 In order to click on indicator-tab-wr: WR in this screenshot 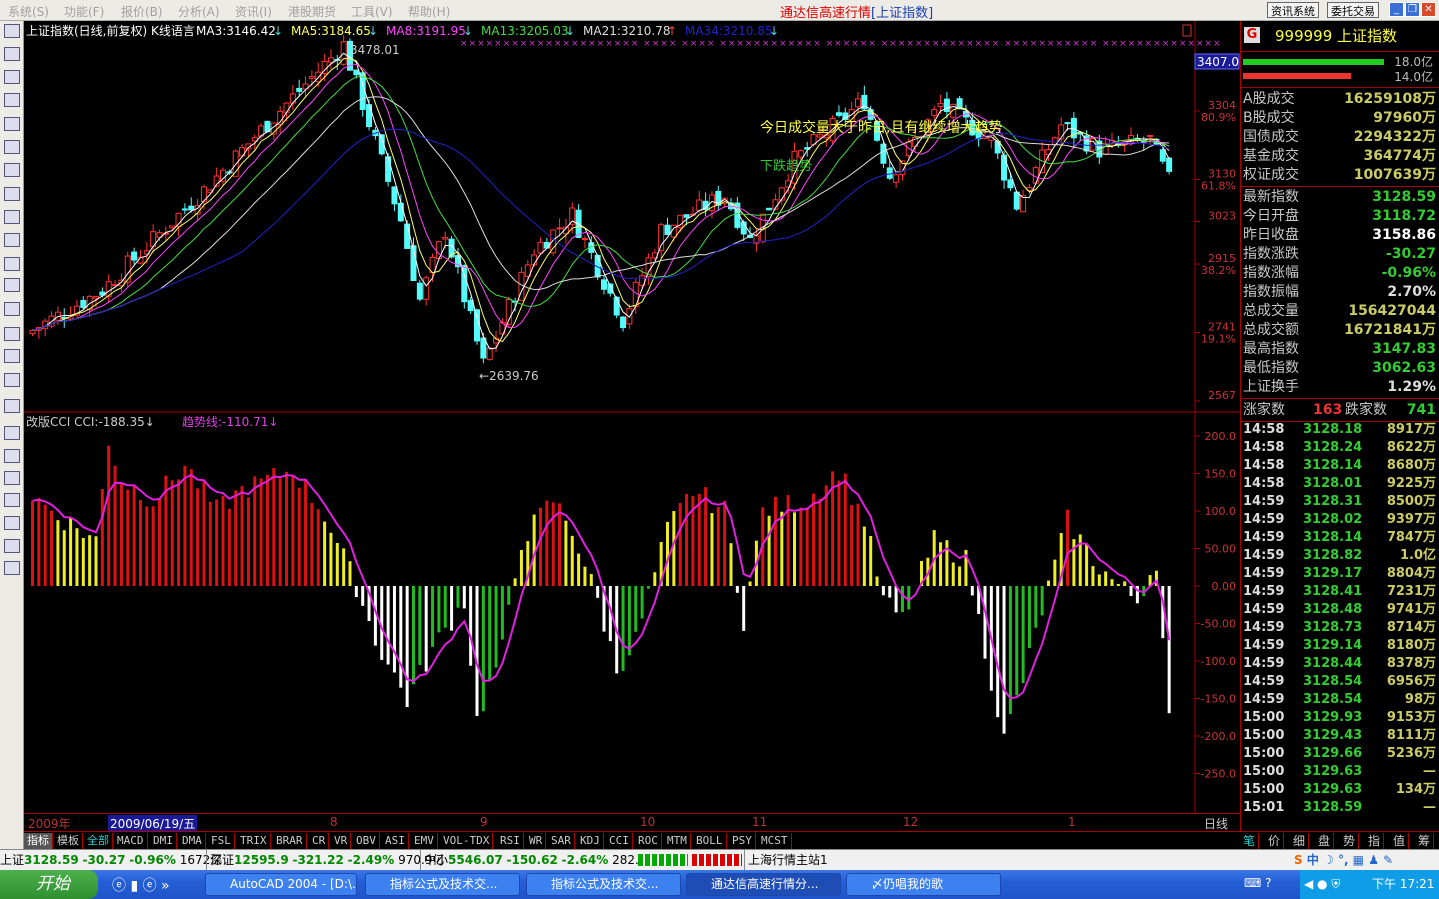, I will do `click(536, 841)`.